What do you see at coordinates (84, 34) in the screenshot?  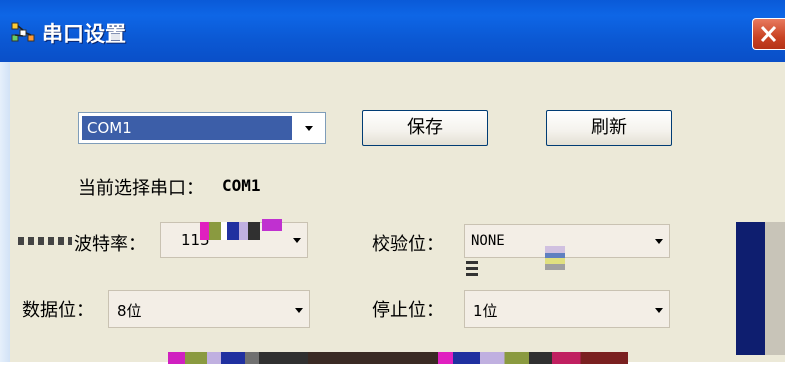 I see `window-title: 串口设置` at bounding box center [84, 34].